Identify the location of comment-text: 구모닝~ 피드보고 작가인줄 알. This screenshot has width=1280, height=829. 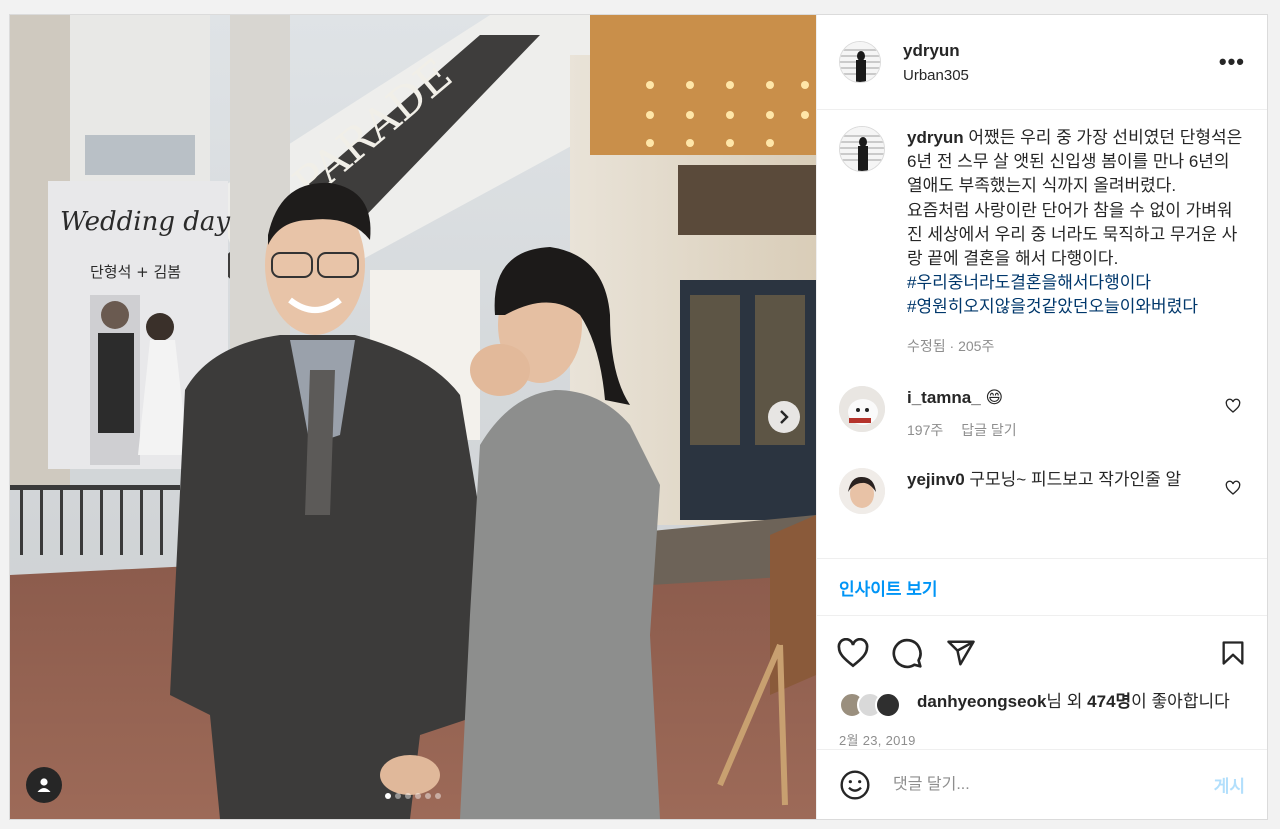
(1075, 479).